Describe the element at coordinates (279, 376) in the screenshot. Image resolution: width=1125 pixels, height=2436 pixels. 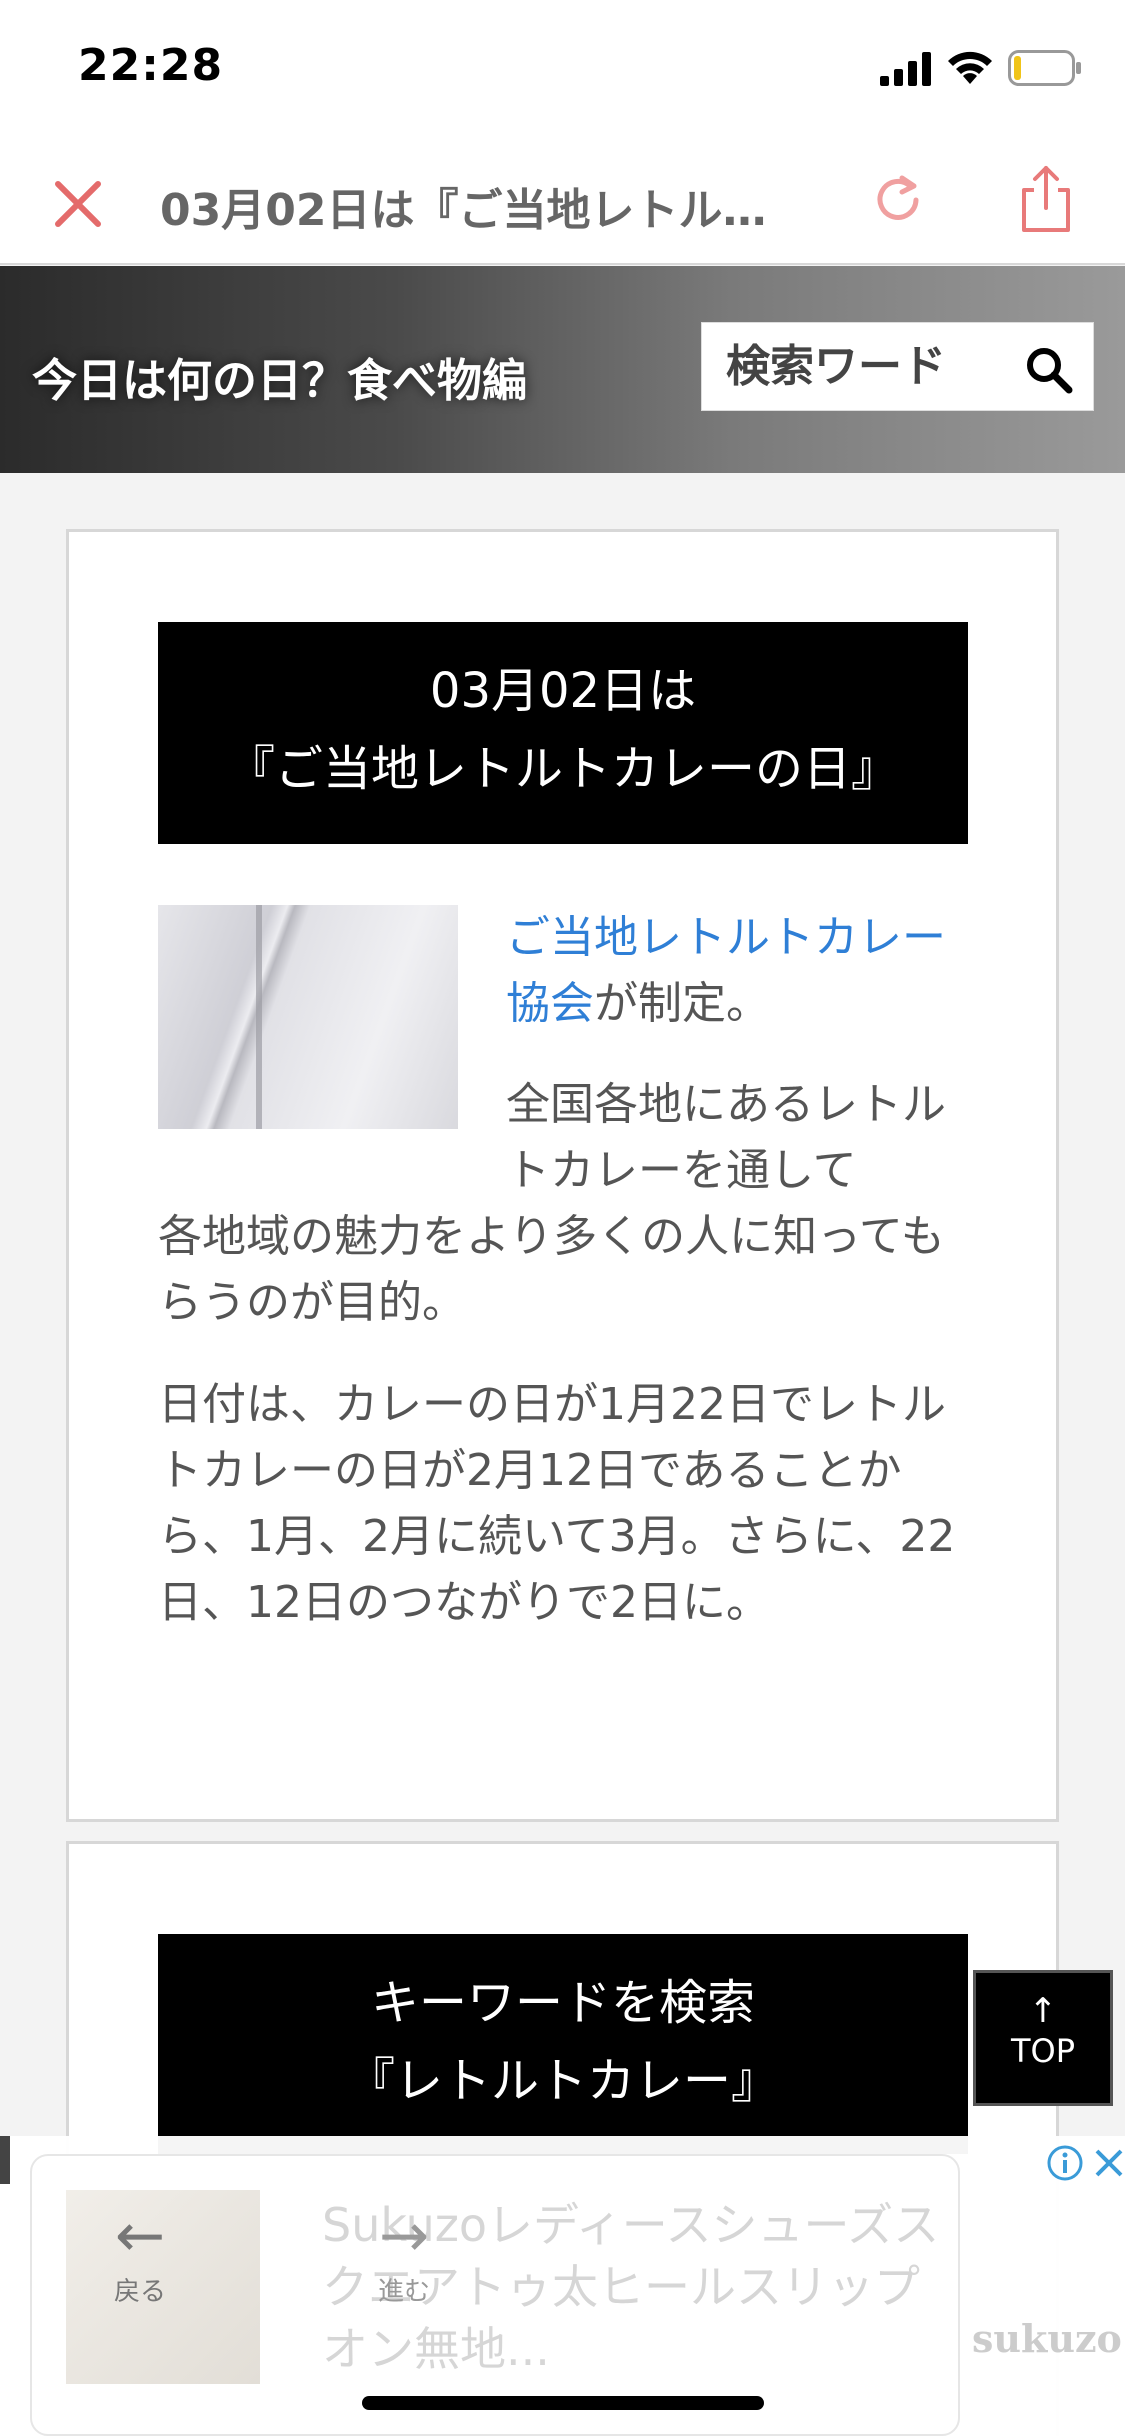
I see `site-title: 今日は何の日？食べ物編` at that location.